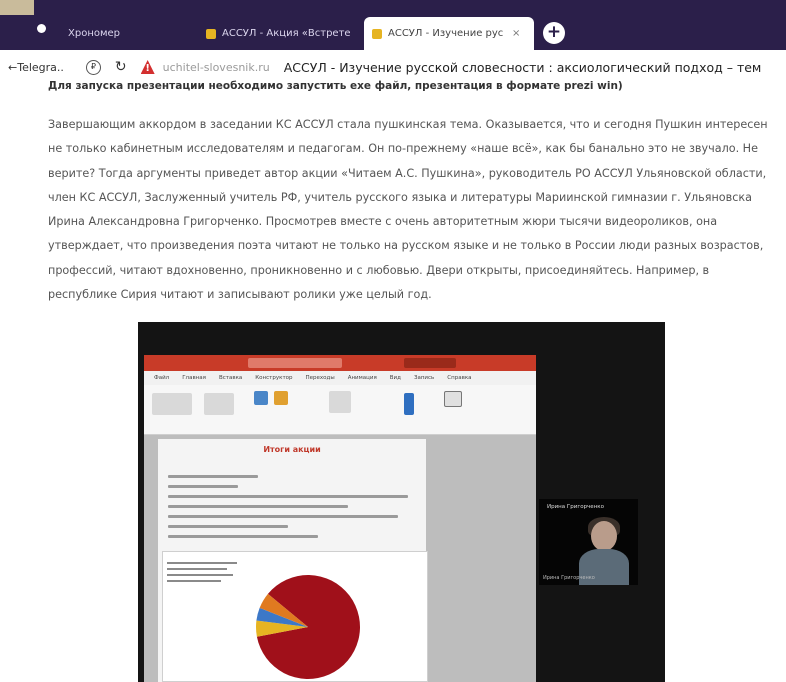 The width and height of the screenshot is (786, 682). Describe the element at coordinates (147, 67) in the screenshot. I see `insecure-warning-icon: !` at that location.